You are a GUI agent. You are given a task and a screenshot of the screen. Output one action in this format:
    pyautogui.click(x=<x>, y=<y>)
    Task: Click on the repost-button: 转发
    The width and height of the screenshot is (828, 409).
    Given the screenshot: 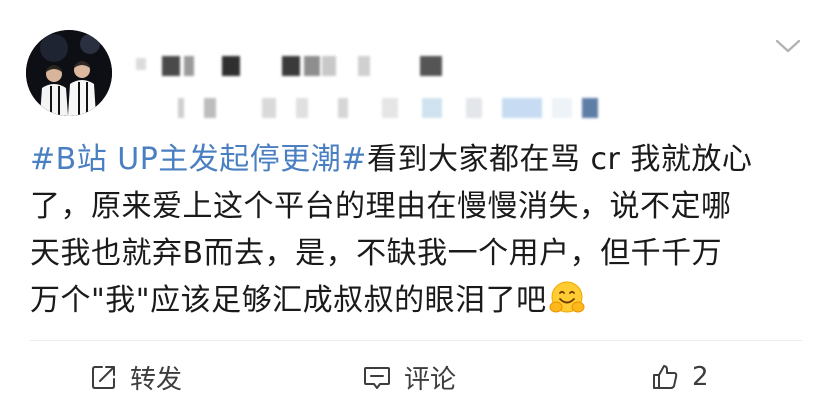 What is the action you would take?
    pyautogui.click(x=136, y=377)
    